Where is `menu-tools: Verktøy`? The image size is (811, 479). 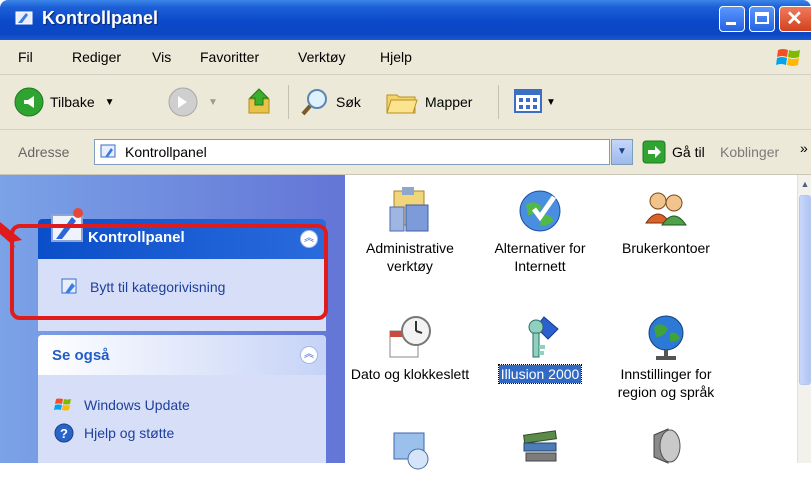
menu-tools: Verktøy is located at coordinates (321, 57).